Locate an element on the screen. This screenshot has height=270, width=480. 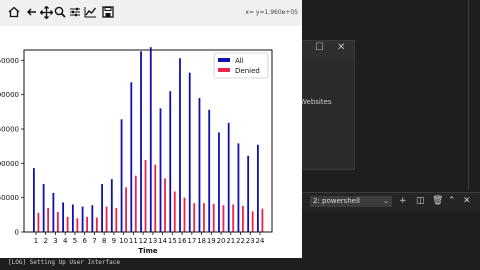
x-tick-label: 19 is located at coordinates (211, 241).